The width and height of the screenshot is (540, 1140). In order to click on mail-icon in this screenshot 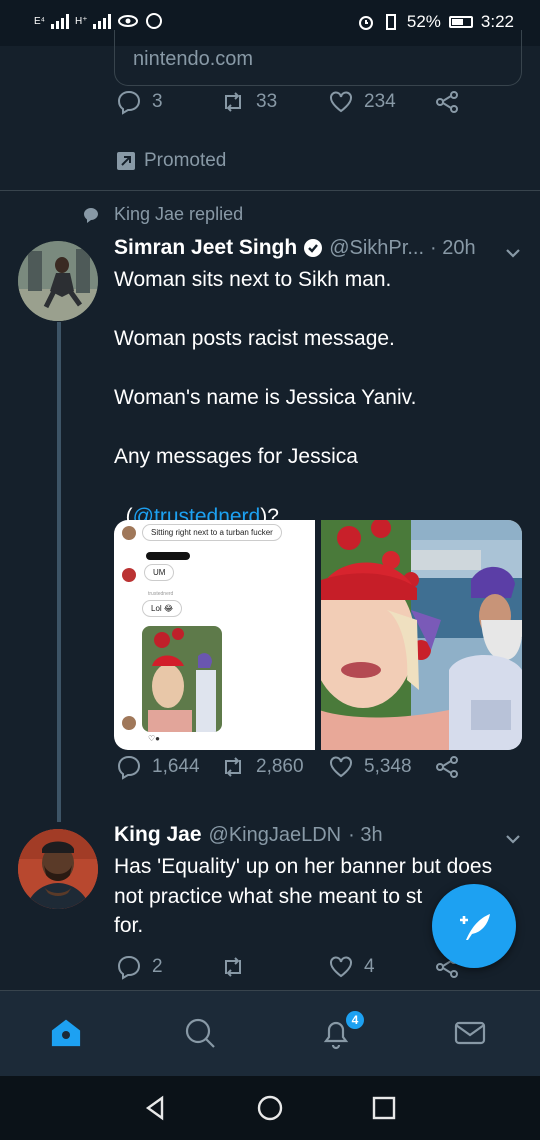, I will do `click(470, 1033)`.